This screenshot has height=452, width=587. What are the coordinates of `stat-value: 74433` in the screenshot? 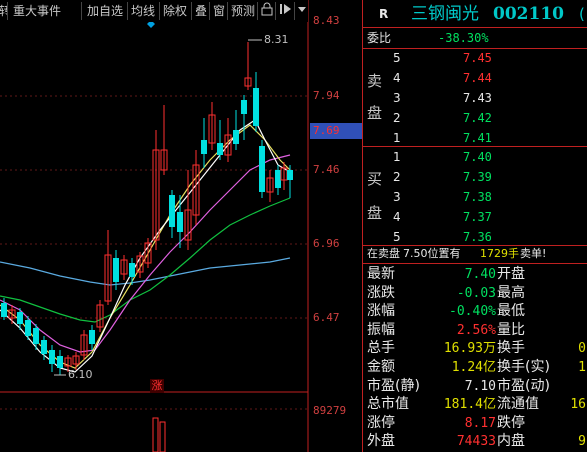 It's located at (476, 442).